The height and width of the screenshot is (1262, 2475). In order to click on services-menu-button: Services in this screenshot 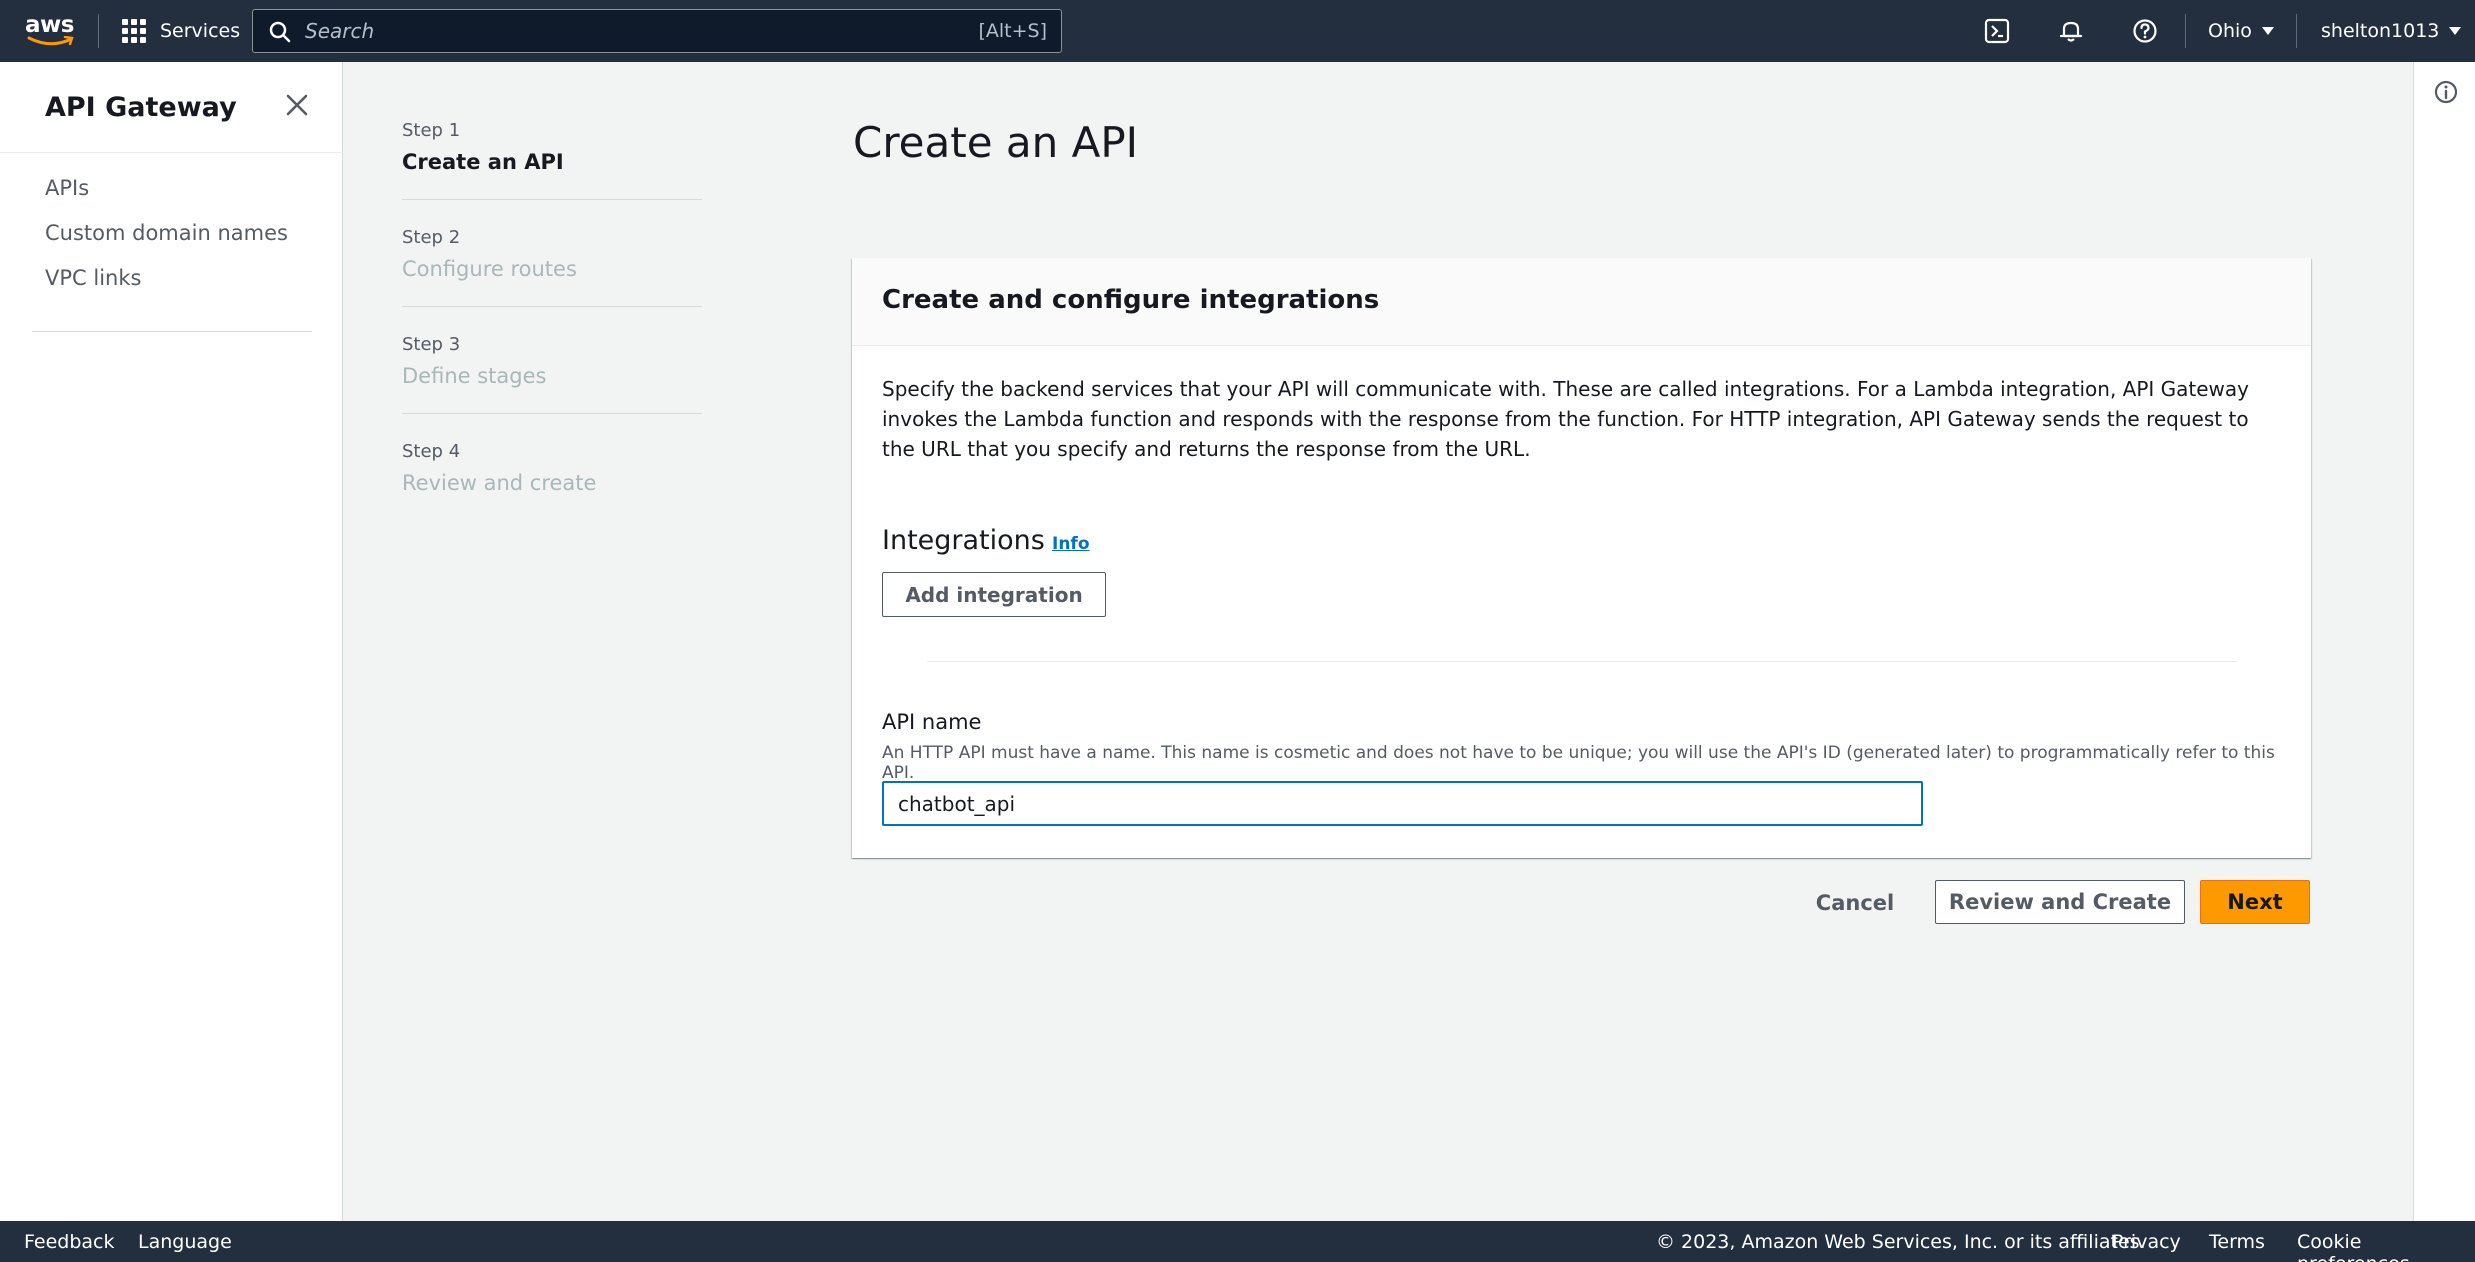, I will do `click(181, 31)`.